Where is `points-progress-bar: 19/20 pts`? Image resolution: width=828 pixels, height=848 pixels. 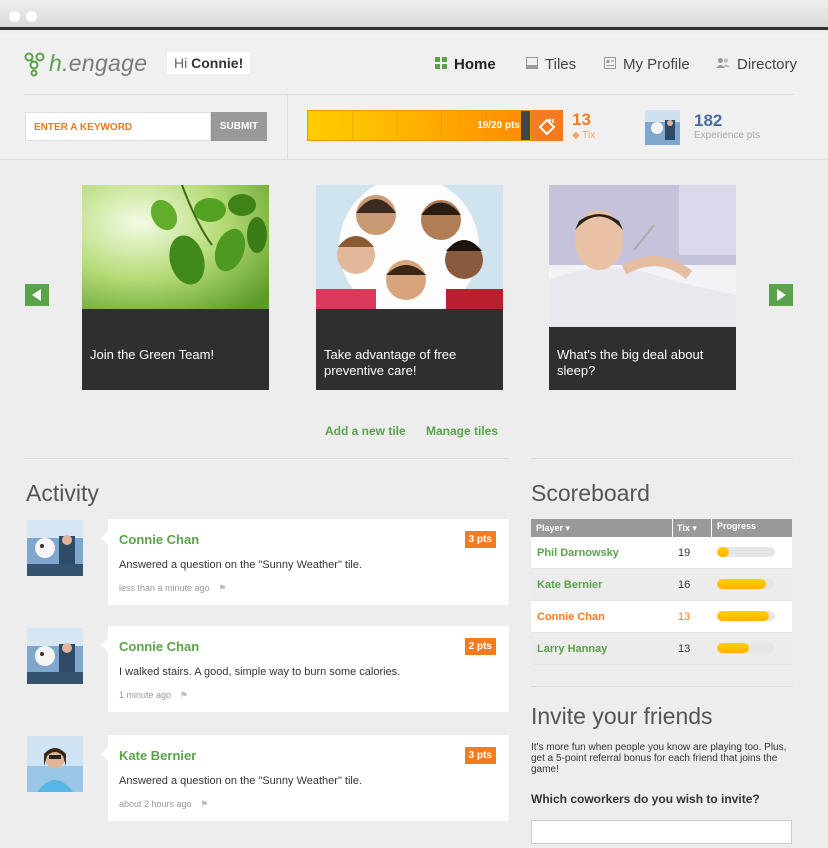
points-progress-bar: 19/20 pts is located at coordinates (419, 125).